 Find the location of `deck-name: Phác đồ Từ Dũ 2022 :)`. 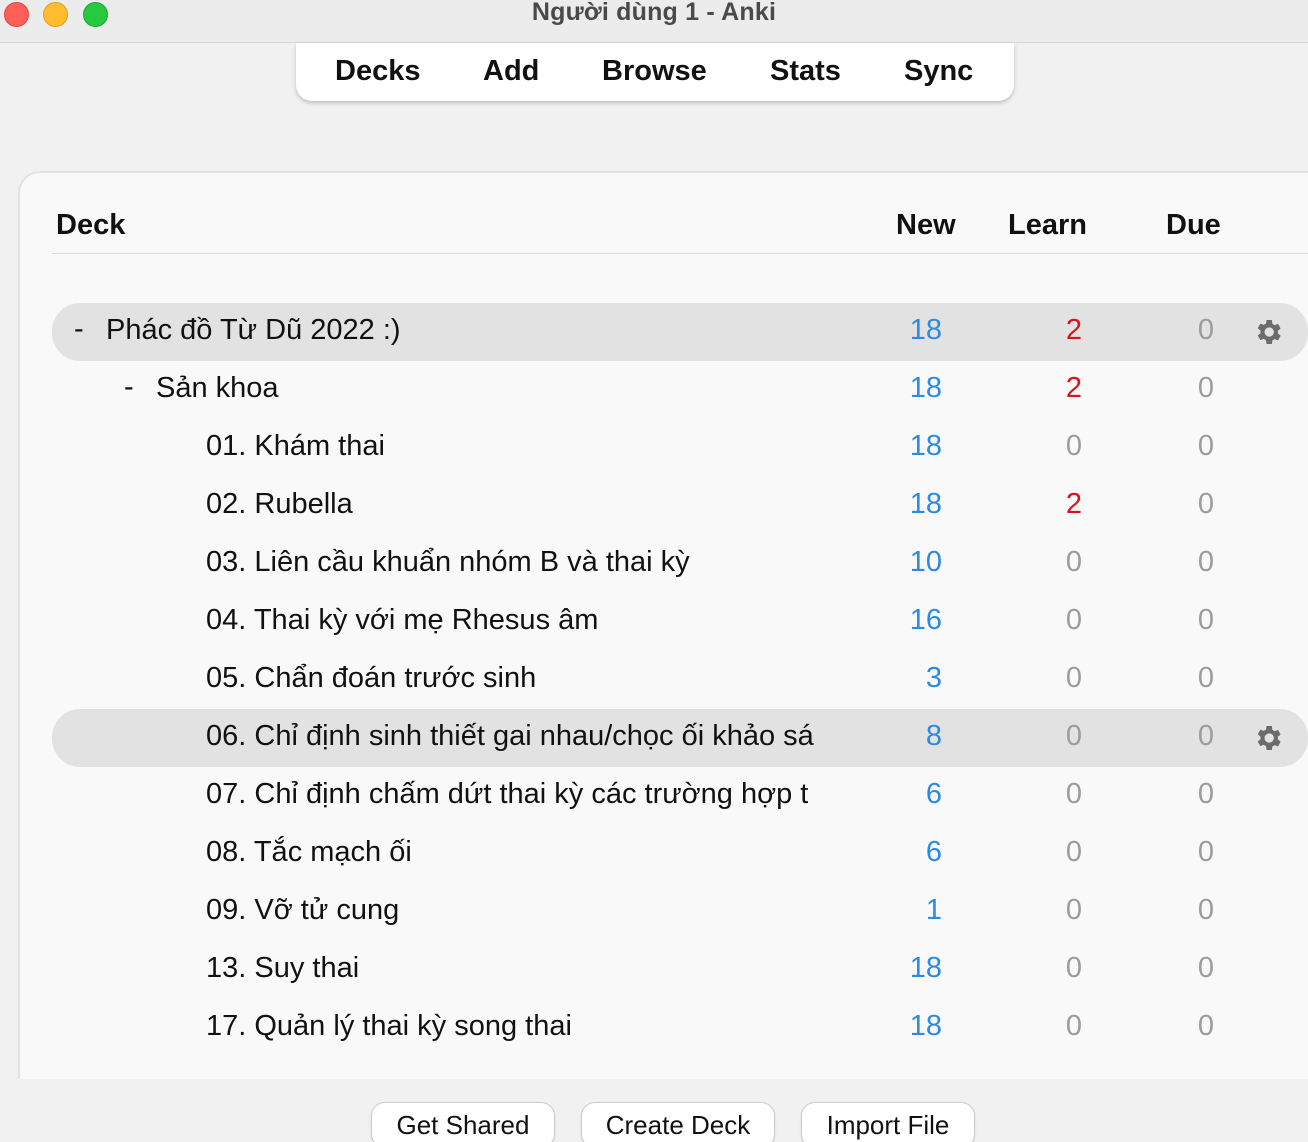

deck-name: Phác đồ Từ Dũ 2022 :) is located at coordinates (253, 330).